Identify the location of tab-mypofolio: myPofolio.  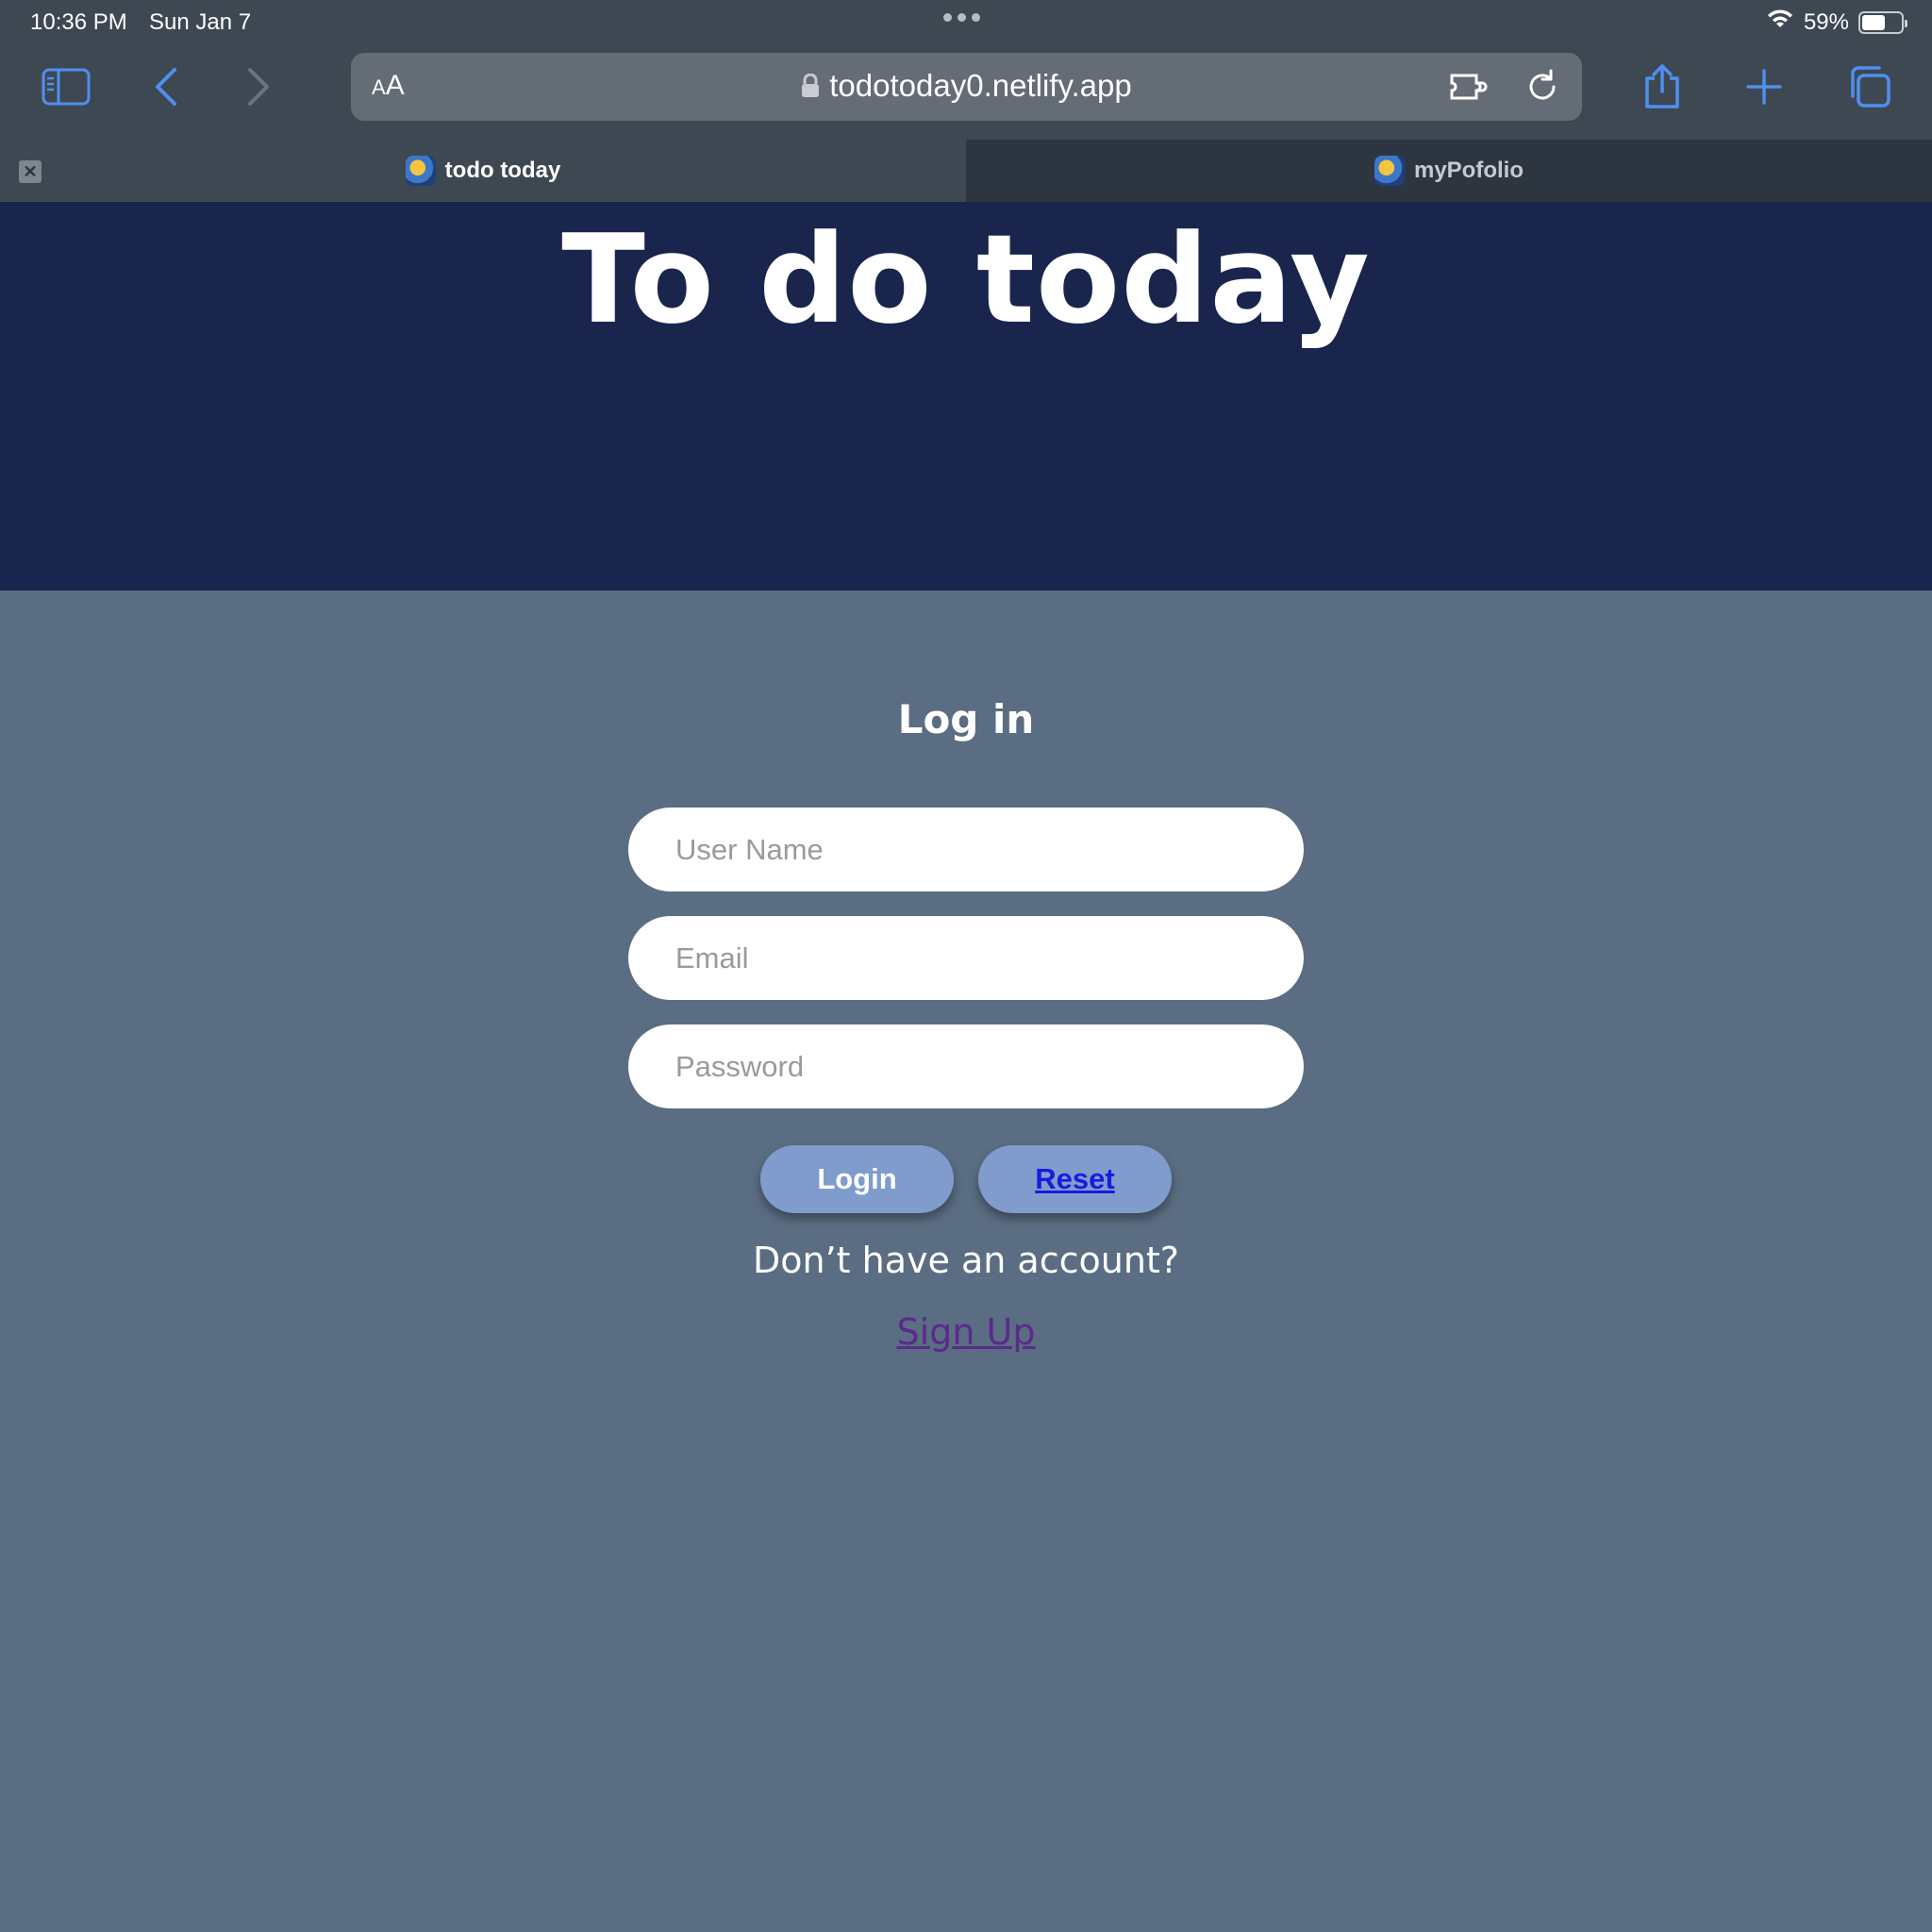
(1449, 171).